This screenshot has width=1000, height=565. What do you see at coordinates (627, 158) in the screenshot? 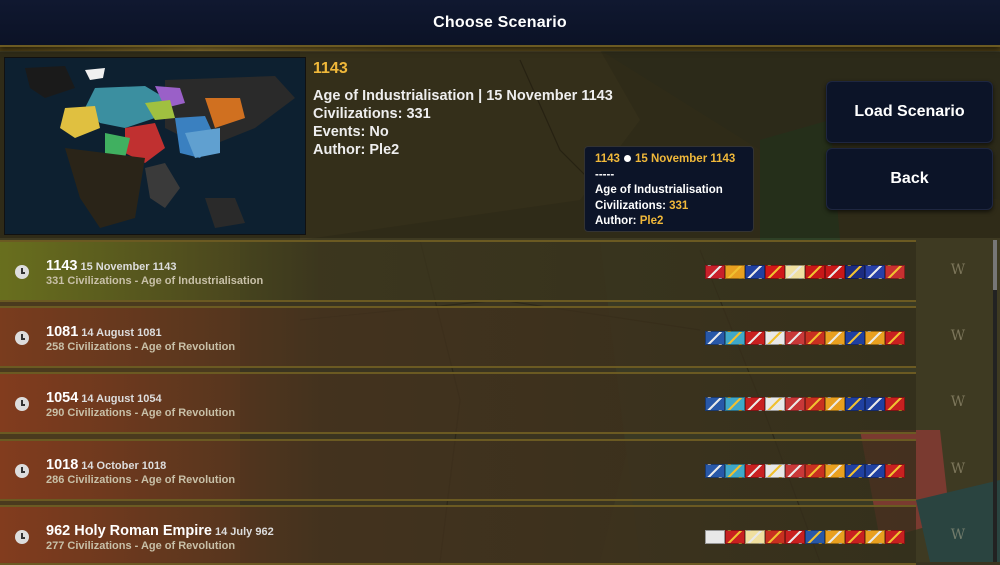
I see `dot-icon` at bounding box center [627, 158].